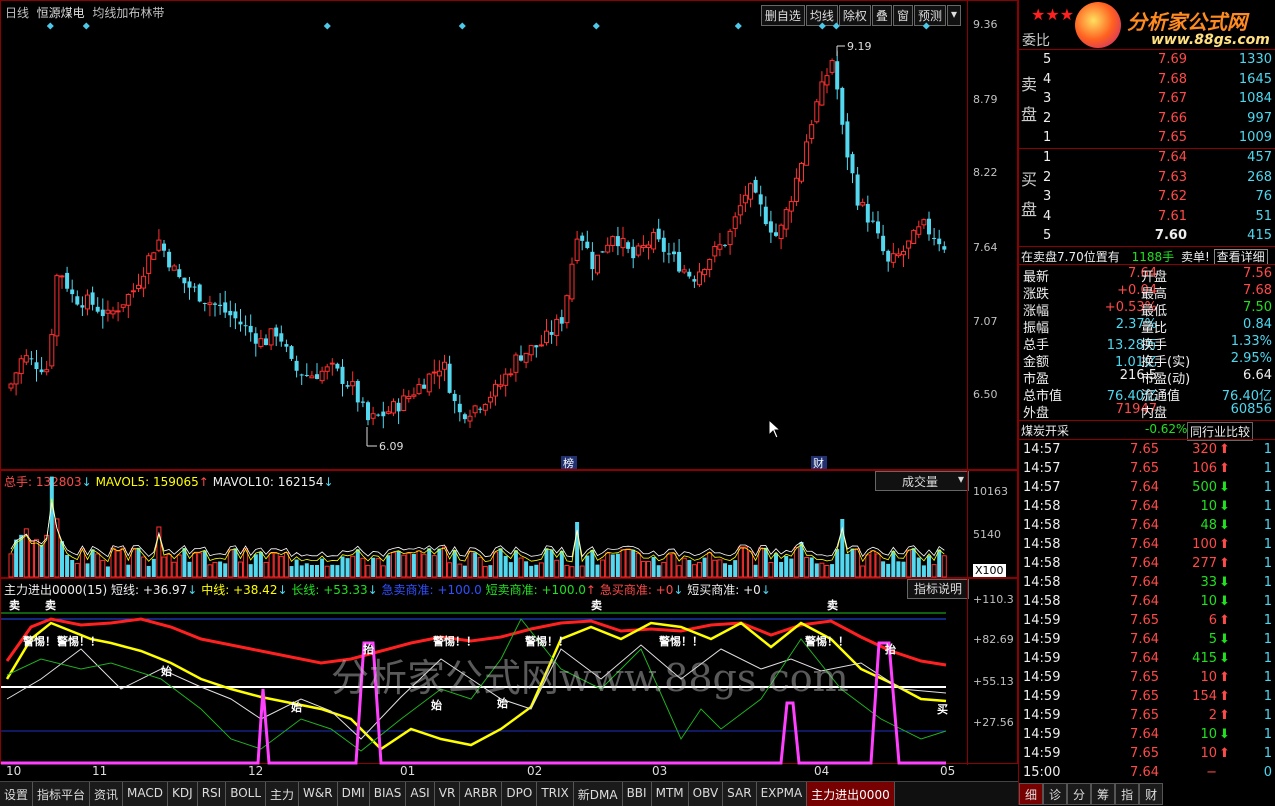  I want to click on quote-tab-5: 财, so click(1151, 794).